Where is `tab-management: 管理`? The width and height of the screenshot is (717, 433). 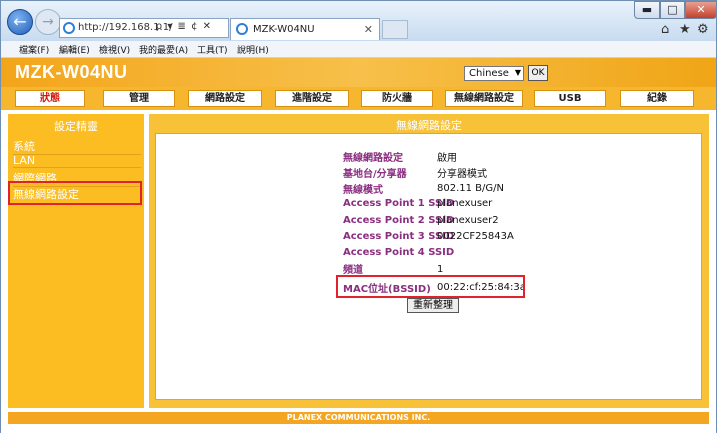
tab-management: 管理 is located at coordinates (139, 98).